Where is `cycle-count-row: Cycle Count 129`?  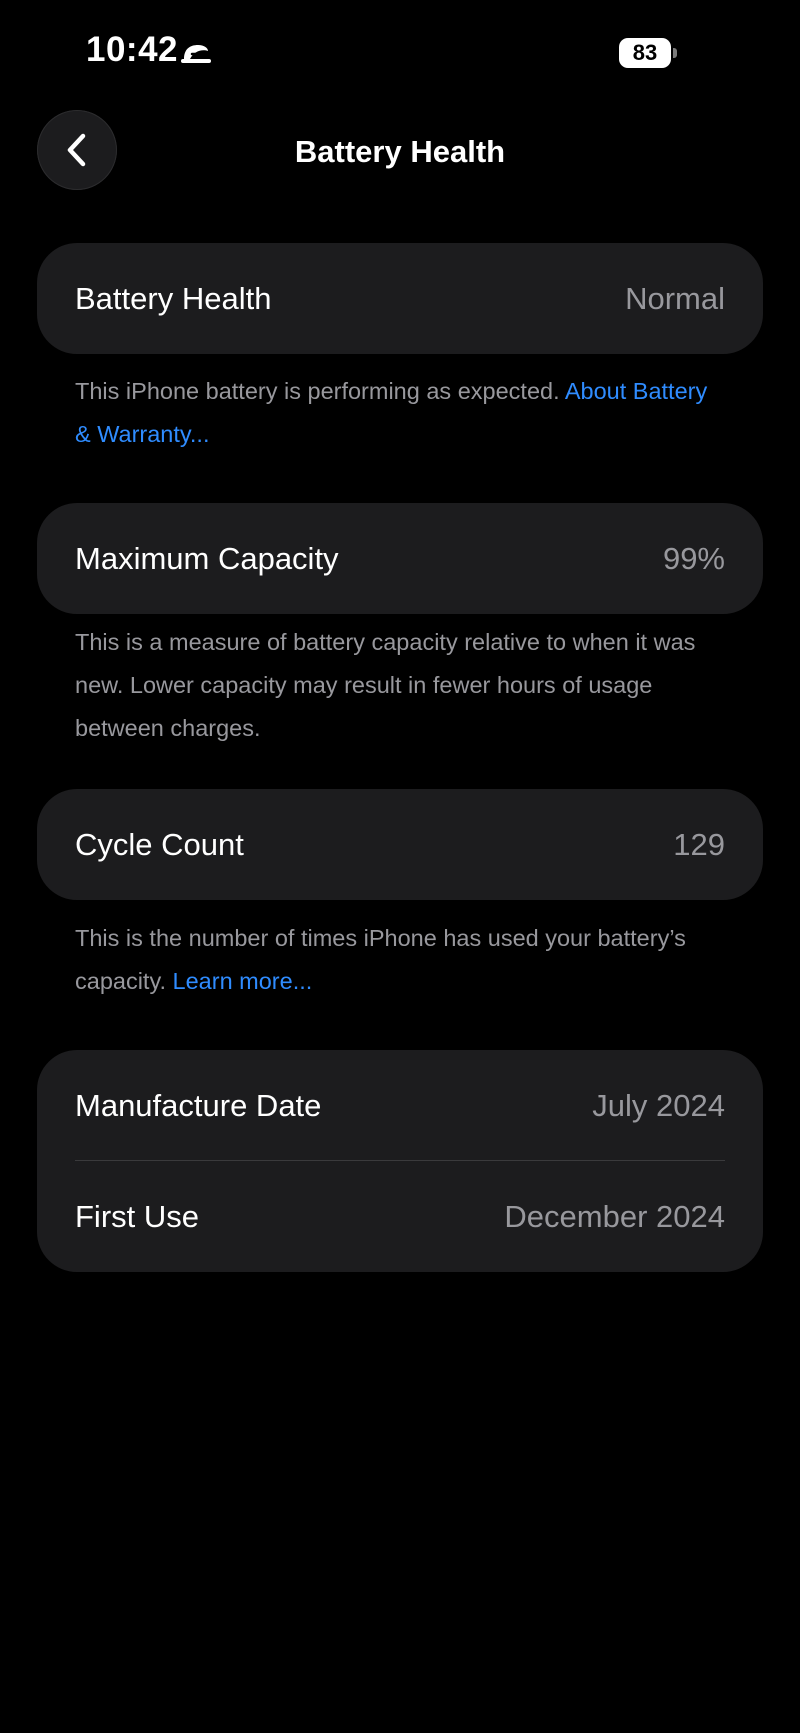 cycle-count-row: Cycle Count 129 is located at coordinates (400, 844).